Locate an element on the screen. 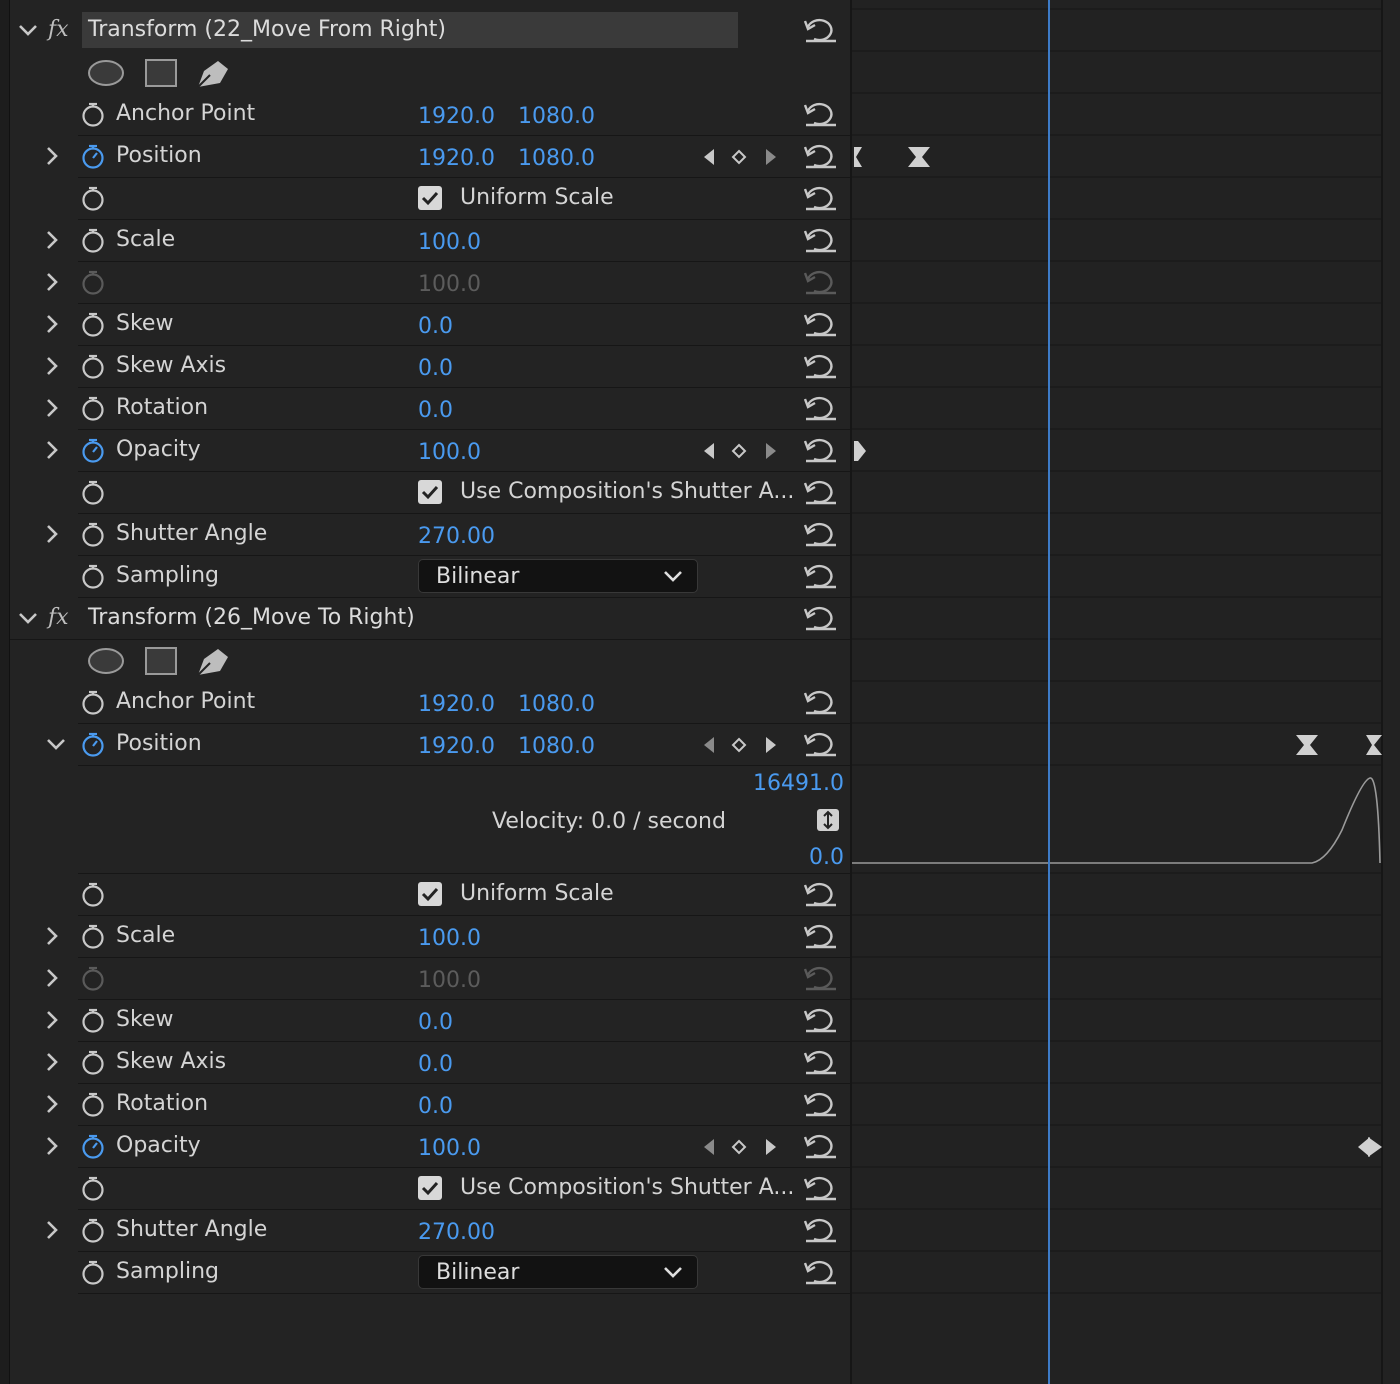  playhead is located at coordinates (1049, 692).